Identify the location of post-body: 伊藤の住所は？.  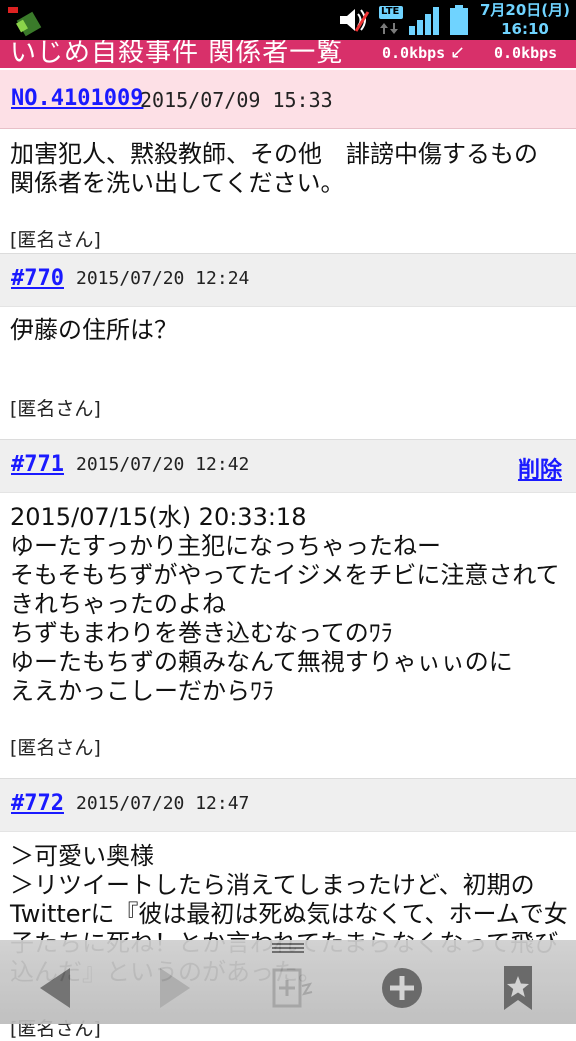
(94, 330).